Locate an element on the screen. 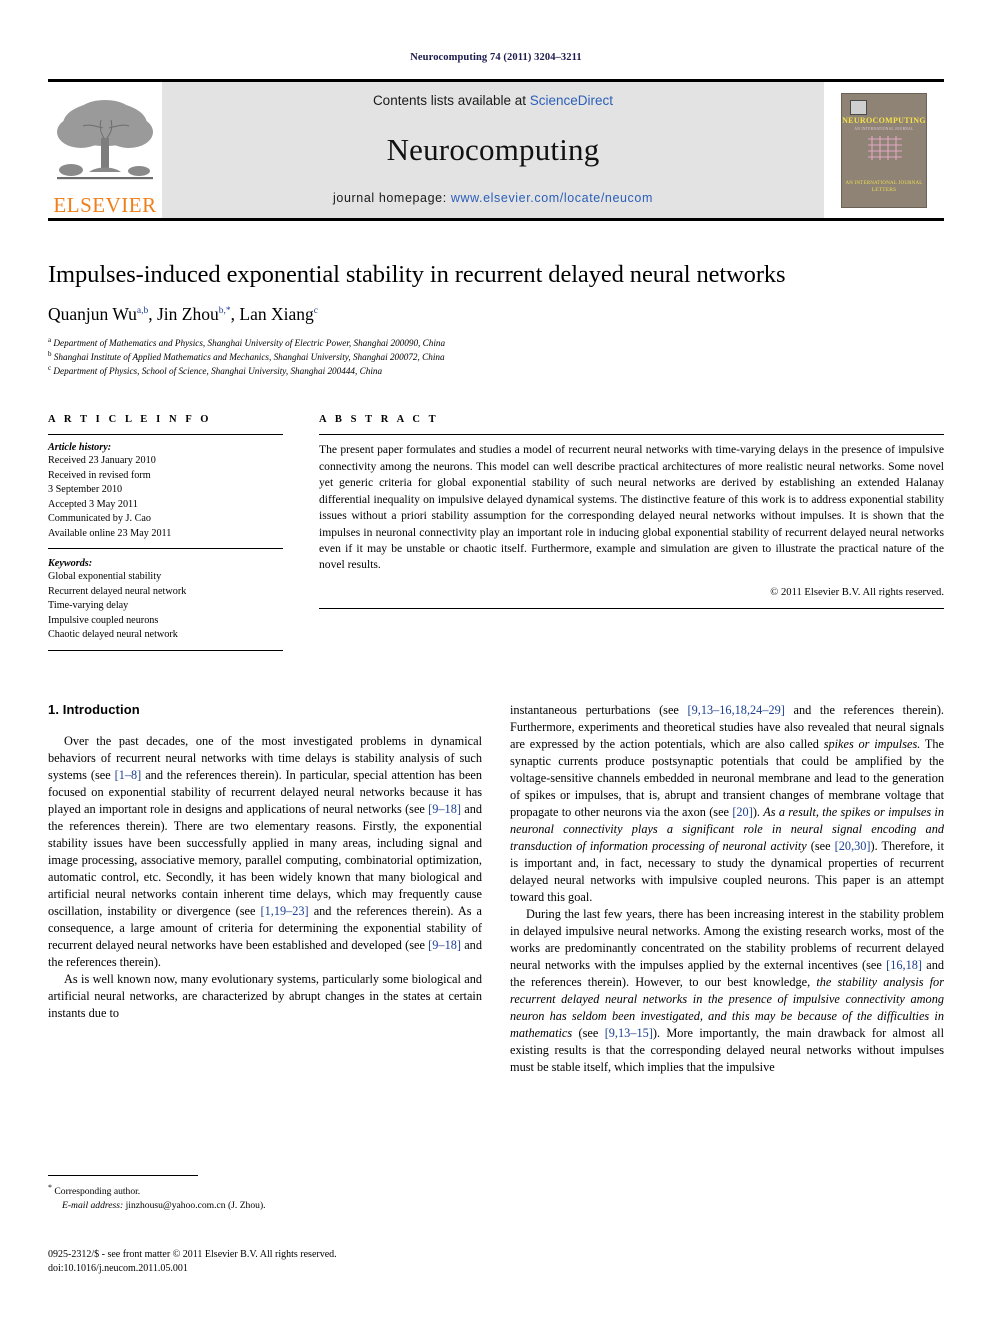 Image resolution: width=992 pixels, height=1323 pixels. corresponding-author-text: Corresponding author. is located at coordinates (97, 1192).